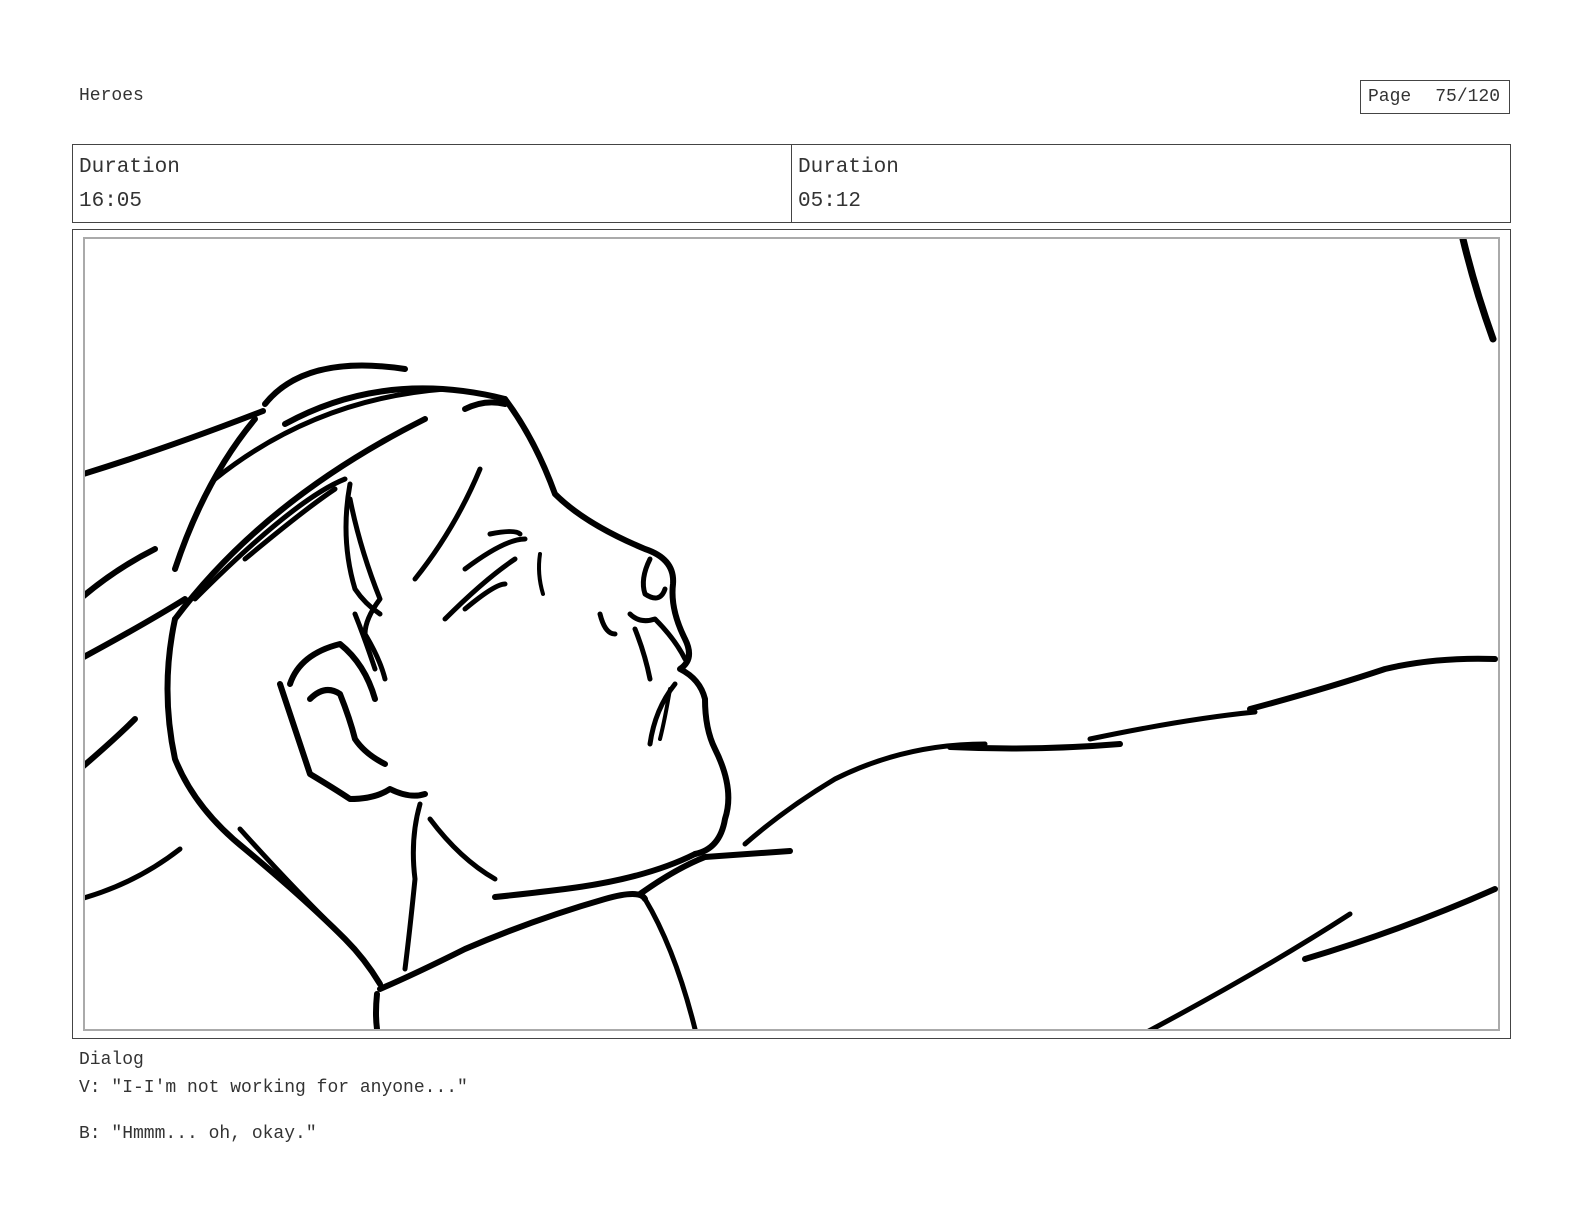 This screenshot has height=1224, width=1584. What do you see at coordinates (111, 1060) in the screenshot?
I see `dialog-heading: Dialog` at bounding box center [111, 1060].